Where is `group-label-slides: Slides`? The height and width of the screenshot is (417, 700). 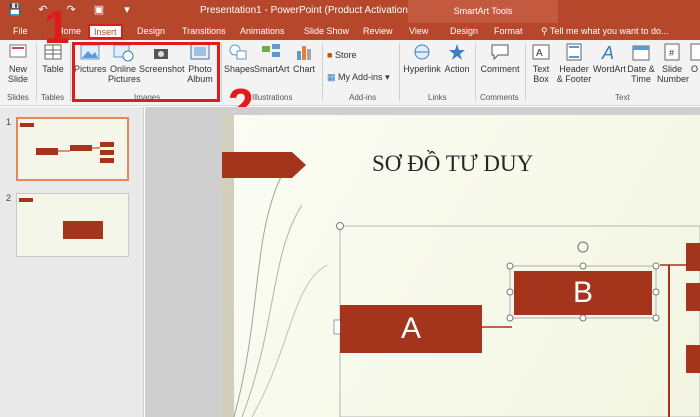 group-label-slides: Slides is located at coordinates (18, 97).